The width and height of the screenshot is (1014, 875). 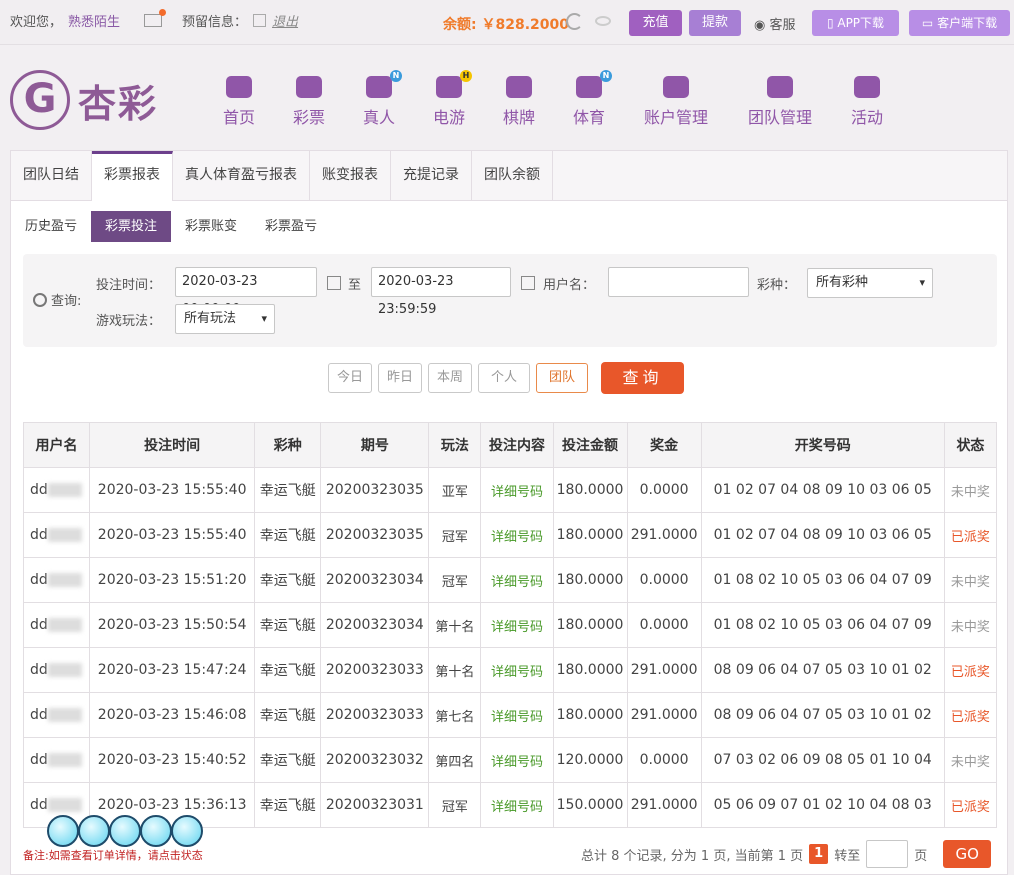 What do you see at coordinates (309, 87) in the screenshot?
I see `lottery-icon` at bounding box center [309, 87].